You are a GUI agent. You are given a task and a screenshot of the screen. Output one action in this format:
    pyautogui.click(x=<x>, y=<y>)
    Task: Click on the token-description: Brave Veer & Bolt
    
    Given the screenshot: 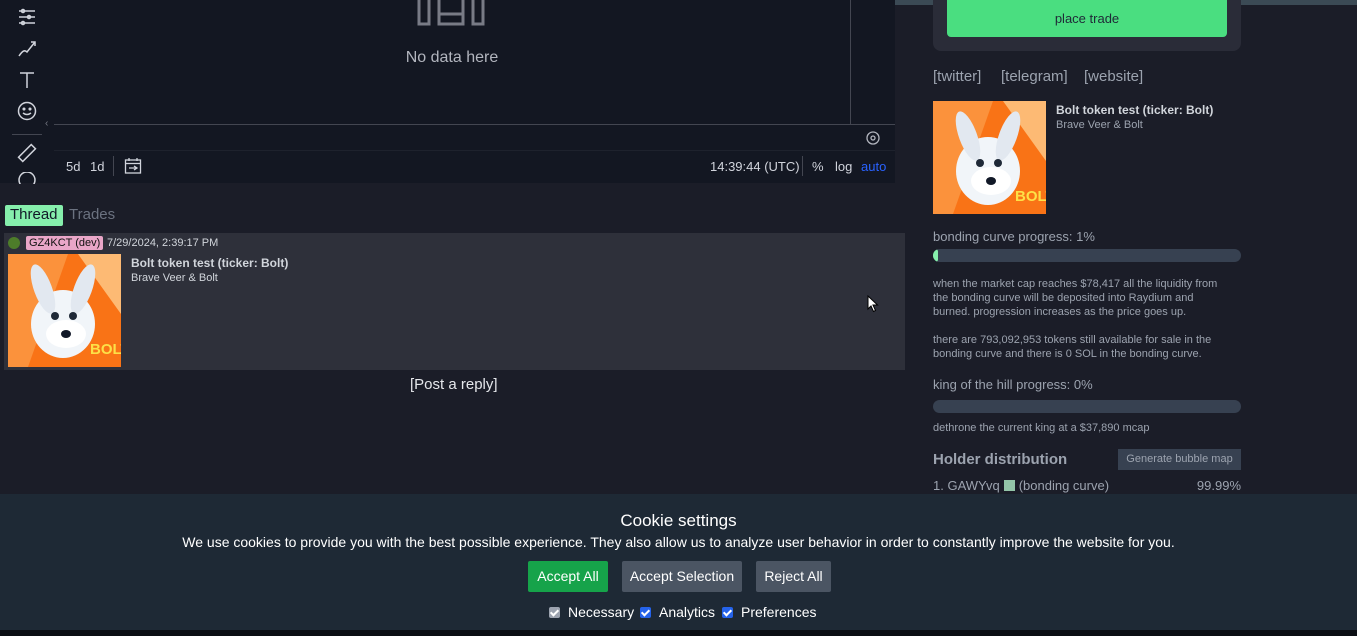 What is the action you would take?
    pyautogui.click(x=1099, y=125)
    